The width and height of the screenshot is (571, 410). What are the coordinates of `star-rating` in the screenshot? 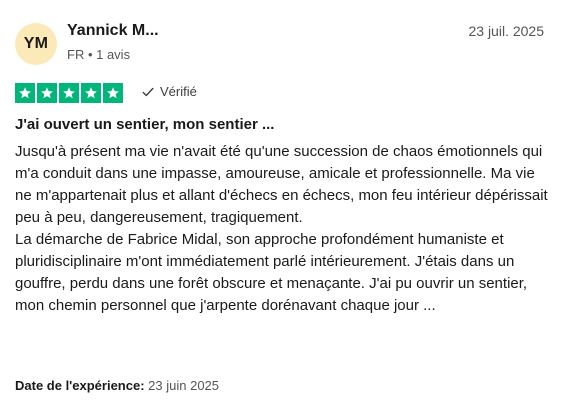 It's located at (69, 93).